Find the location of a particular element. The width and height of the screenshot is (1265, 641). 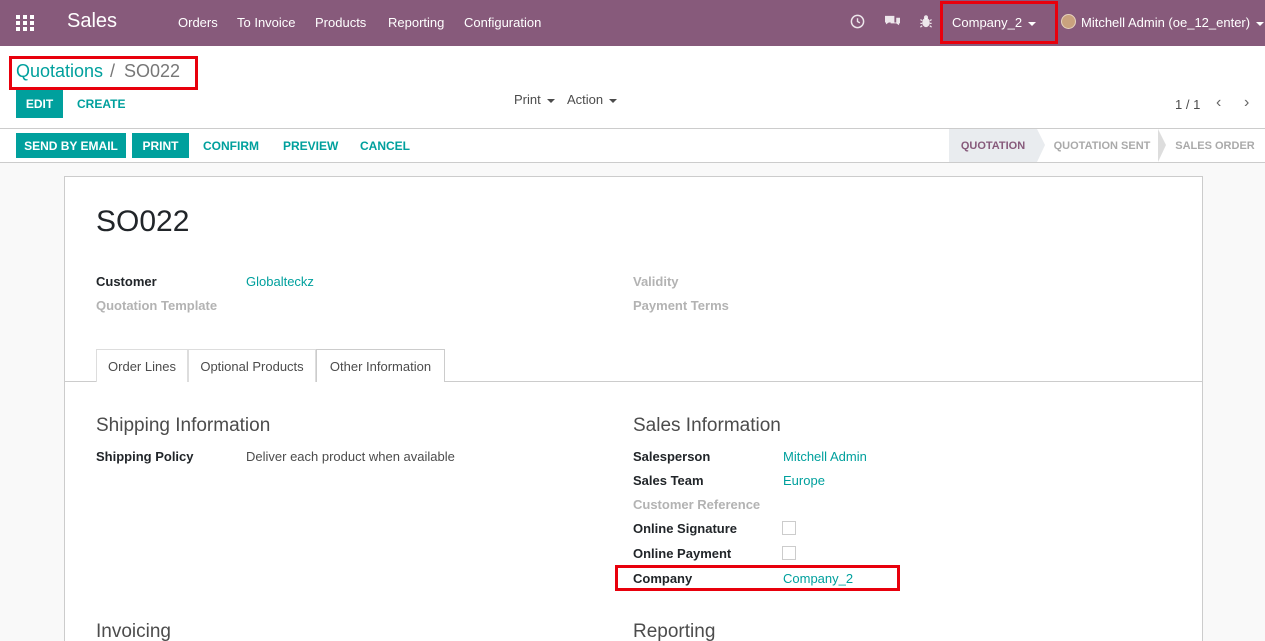

menu-configuration: Configuration is located at coordinates (502, 22).